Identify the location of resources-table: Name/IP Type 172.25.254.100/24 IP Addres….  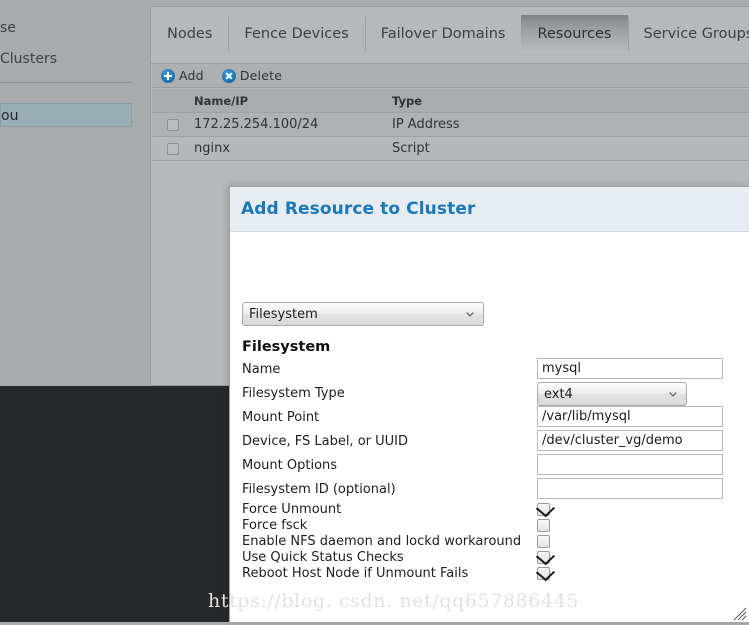
(450, 125).